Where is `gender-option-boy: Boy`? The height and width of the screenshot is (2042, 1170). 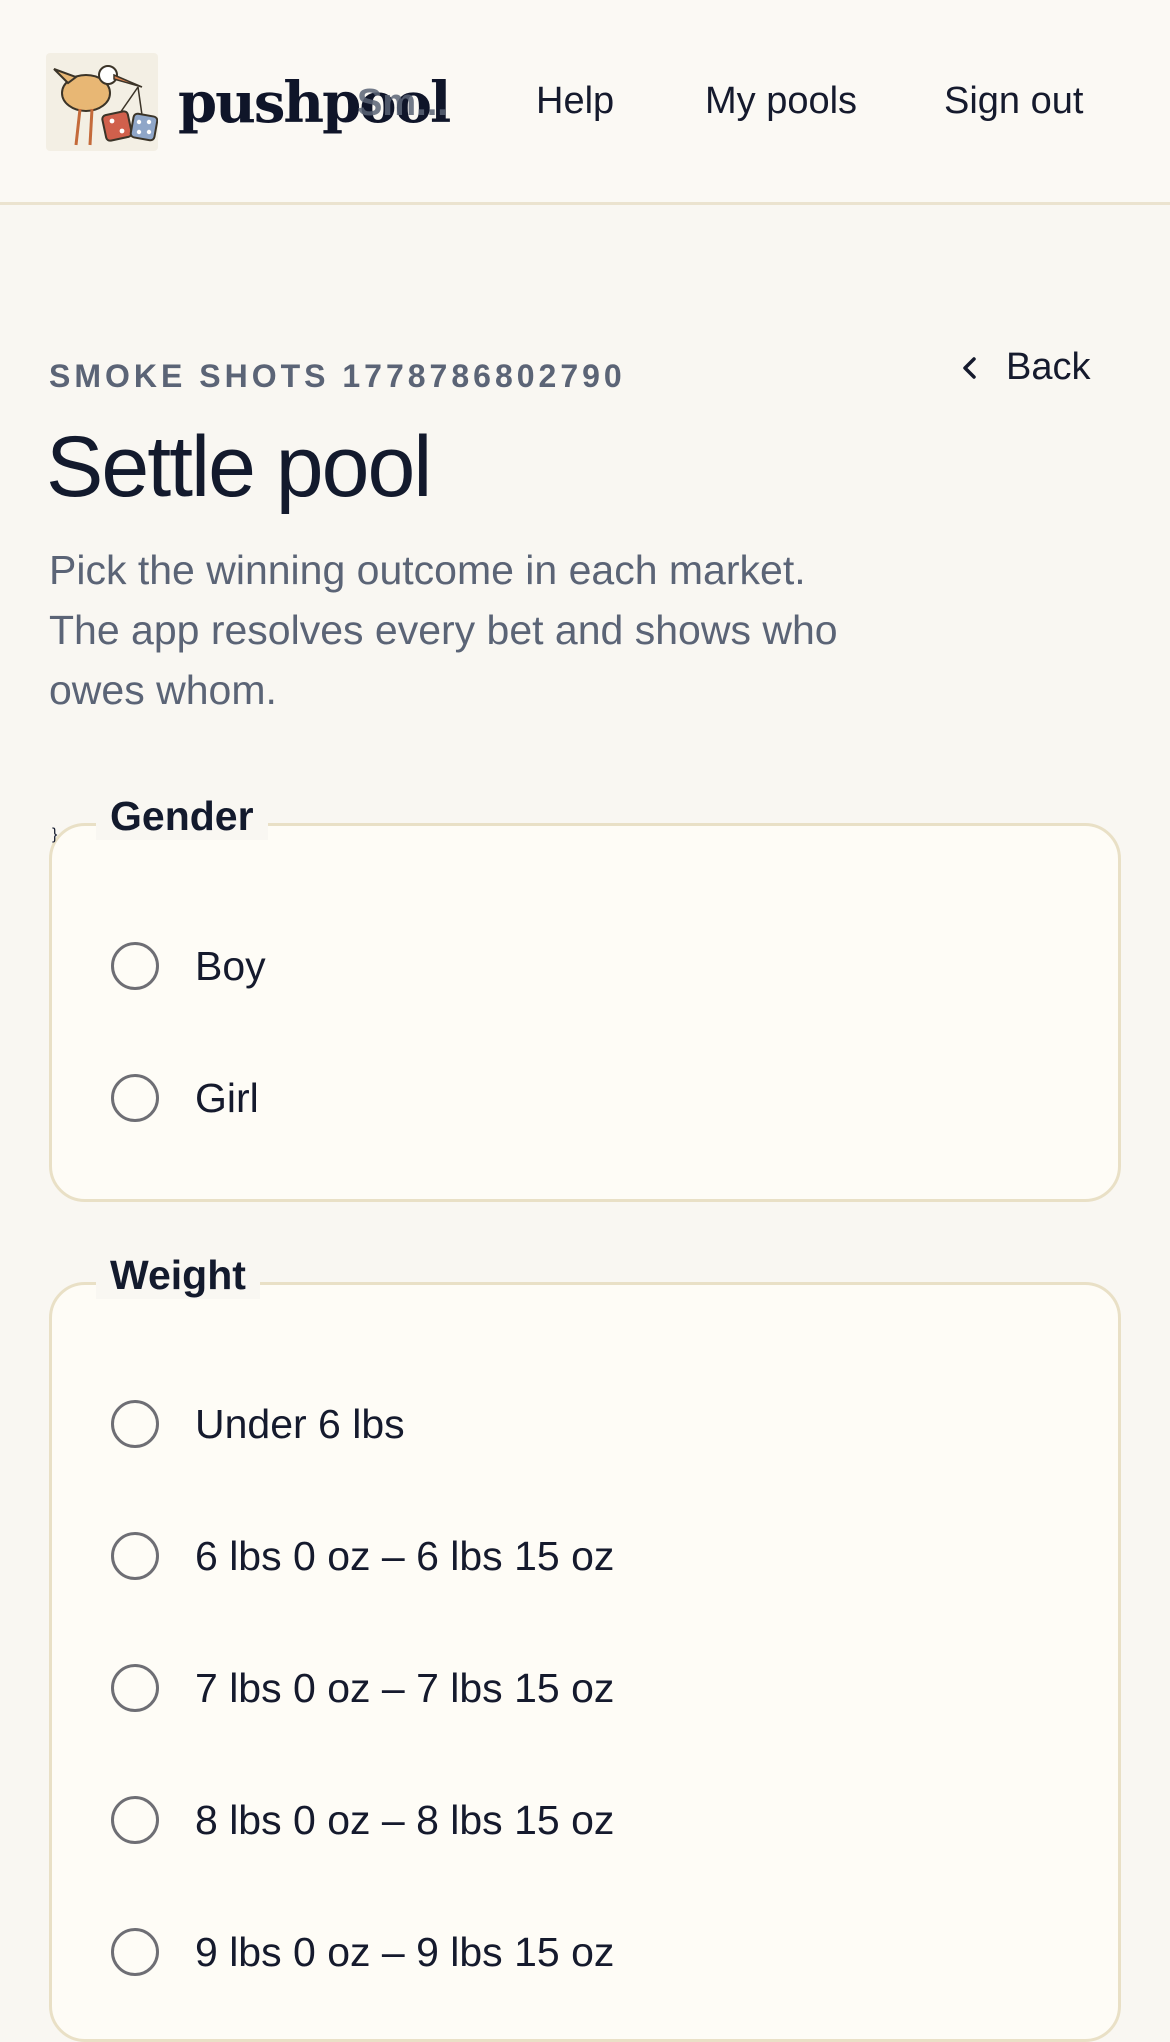
gender-option-boy: Boy is located at coordinates (188, 966).